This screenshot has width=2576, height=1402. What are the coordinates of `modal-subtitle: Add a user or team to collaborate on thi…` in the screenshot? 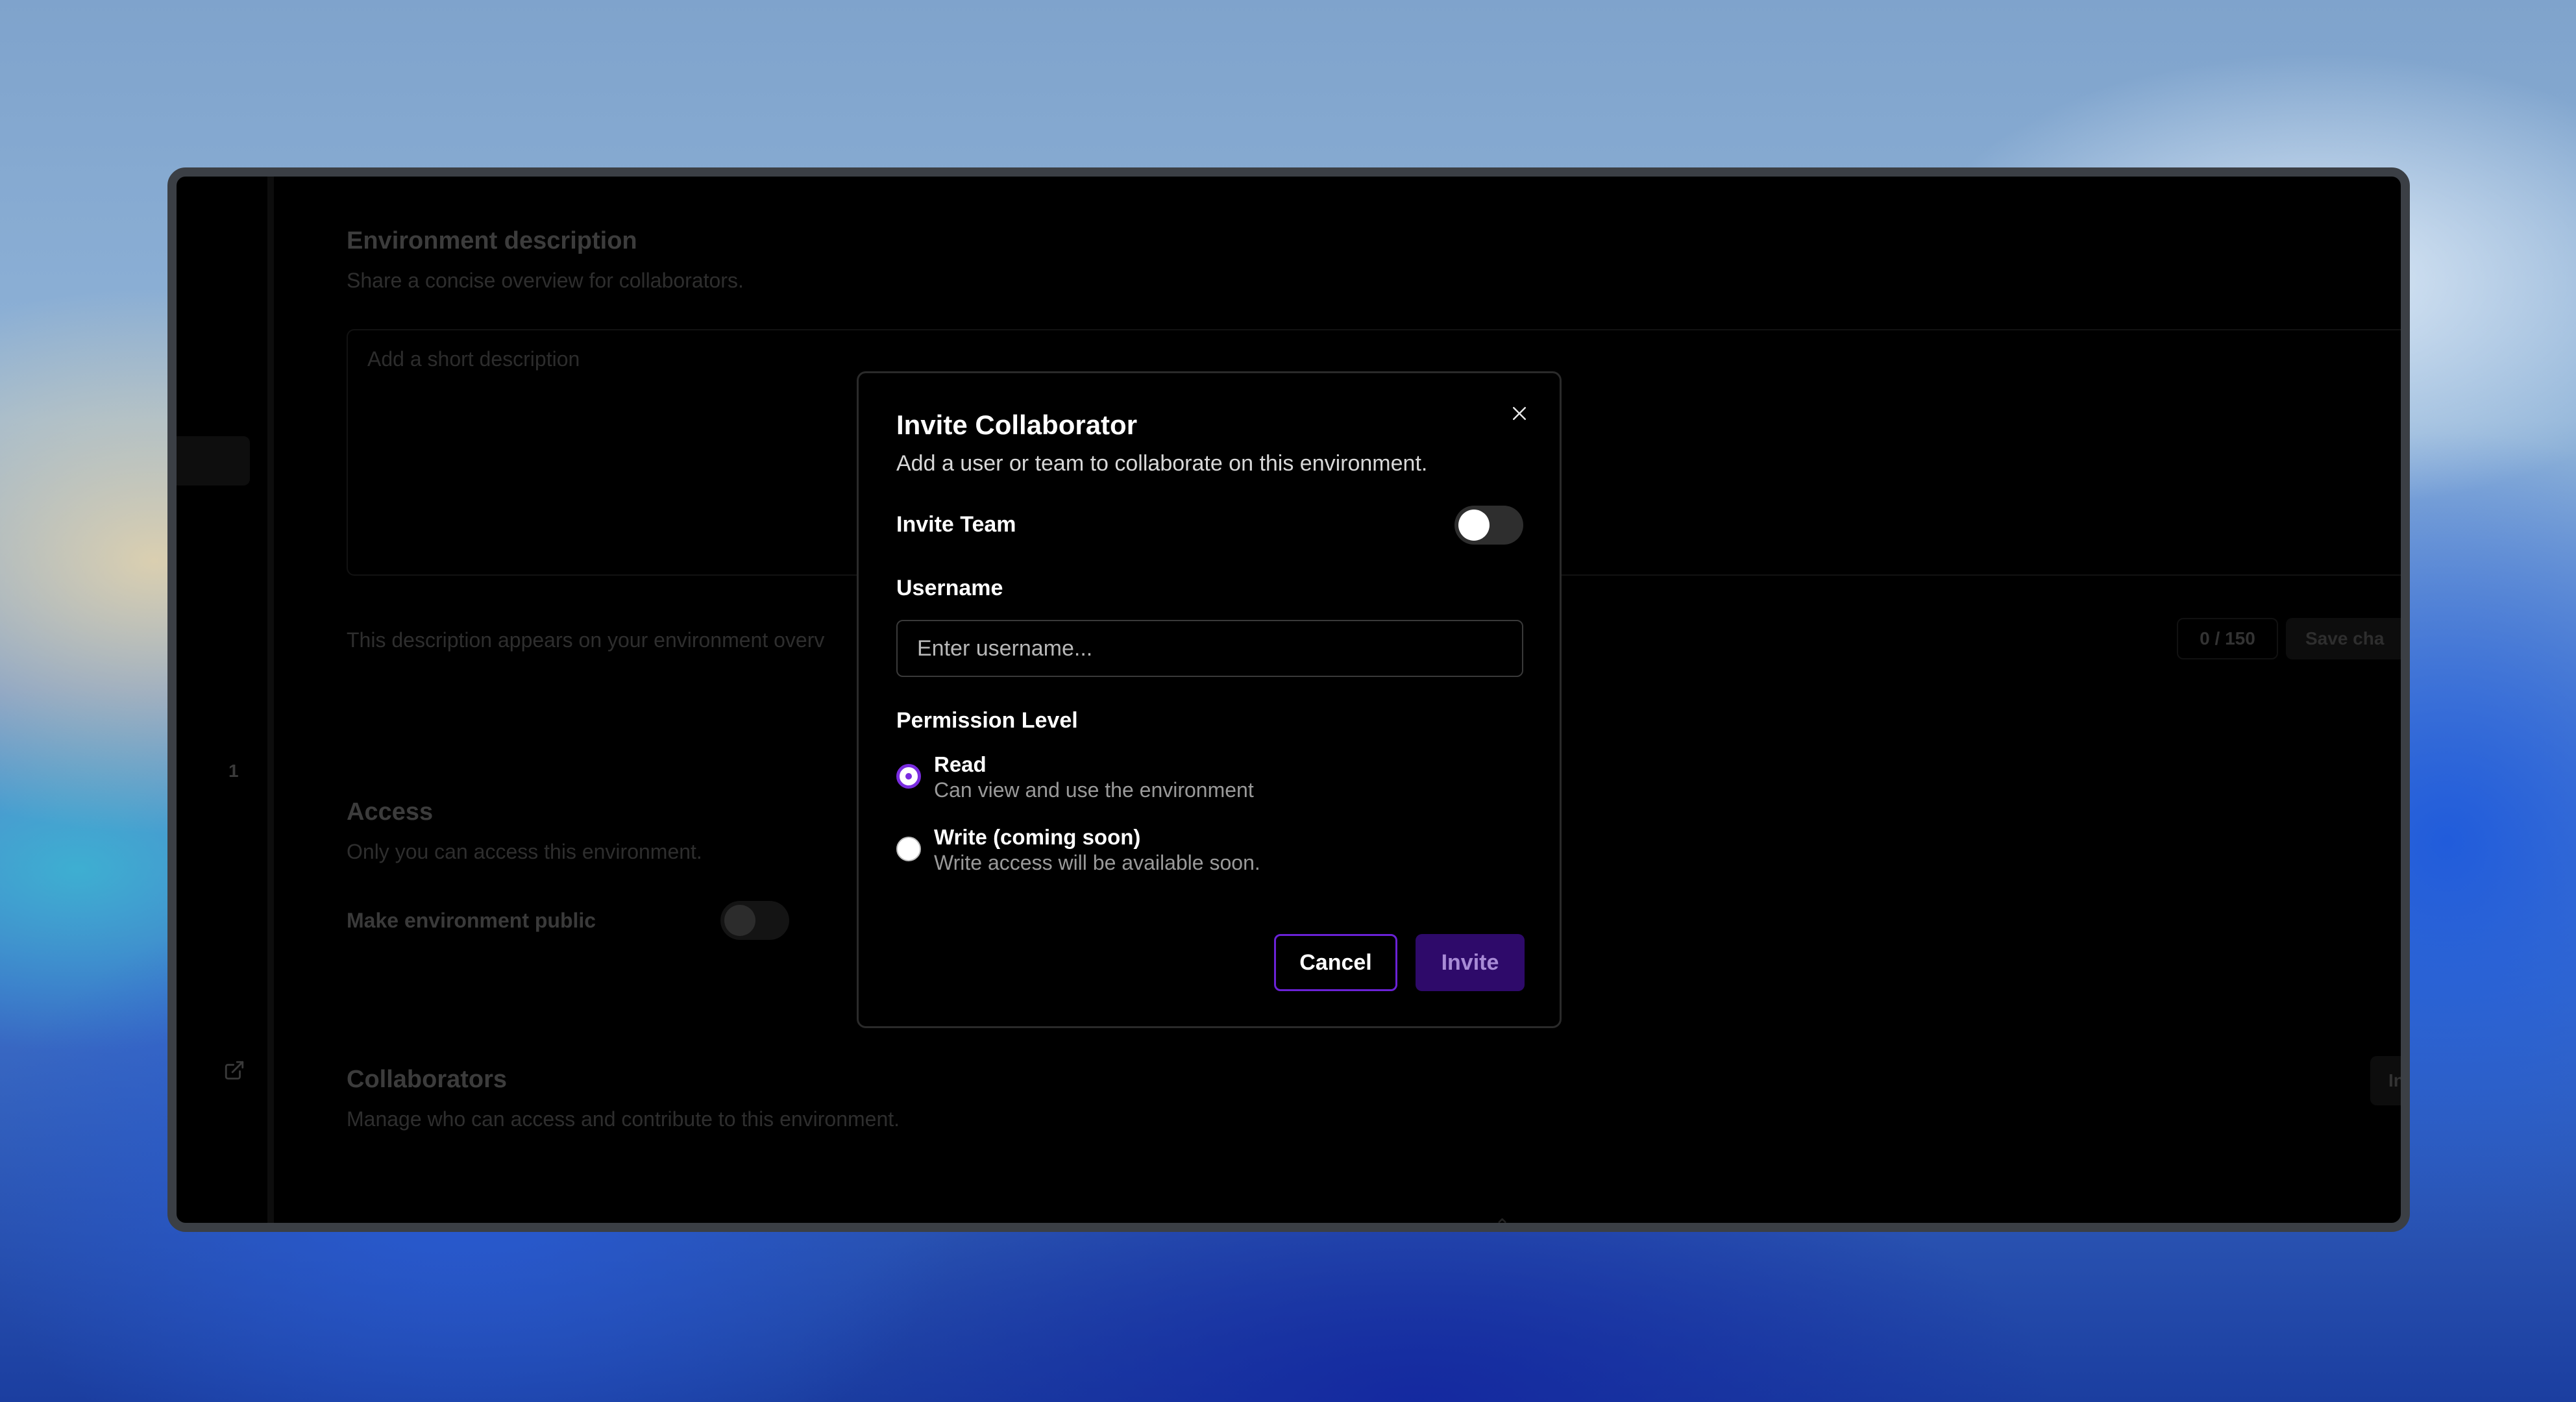 It's located at (1162, 463).